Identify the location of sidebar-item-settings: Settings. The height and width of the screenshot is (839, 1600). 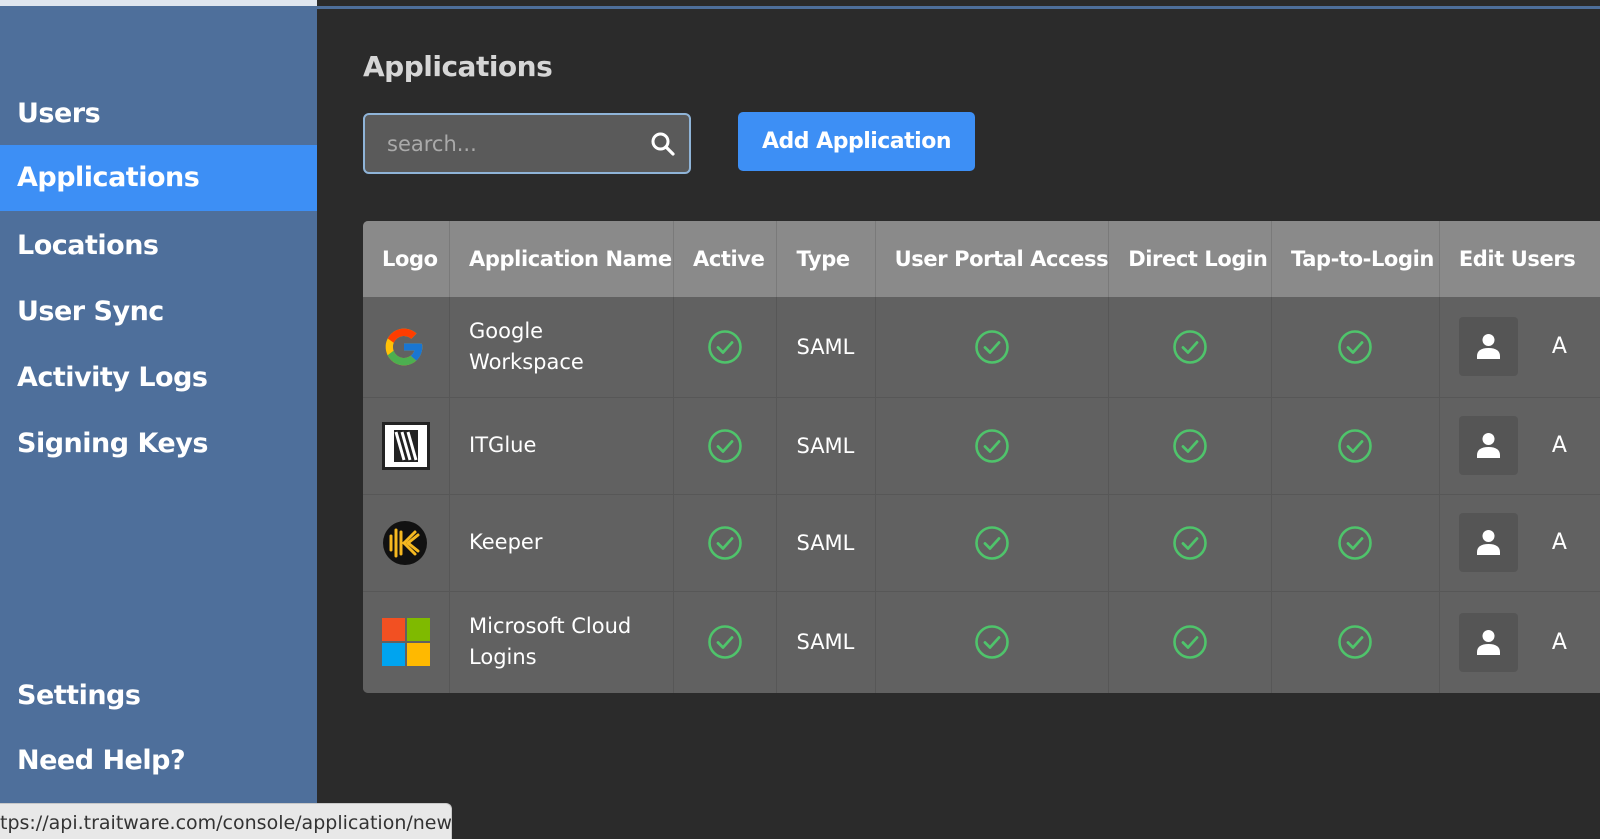
(158, 696).